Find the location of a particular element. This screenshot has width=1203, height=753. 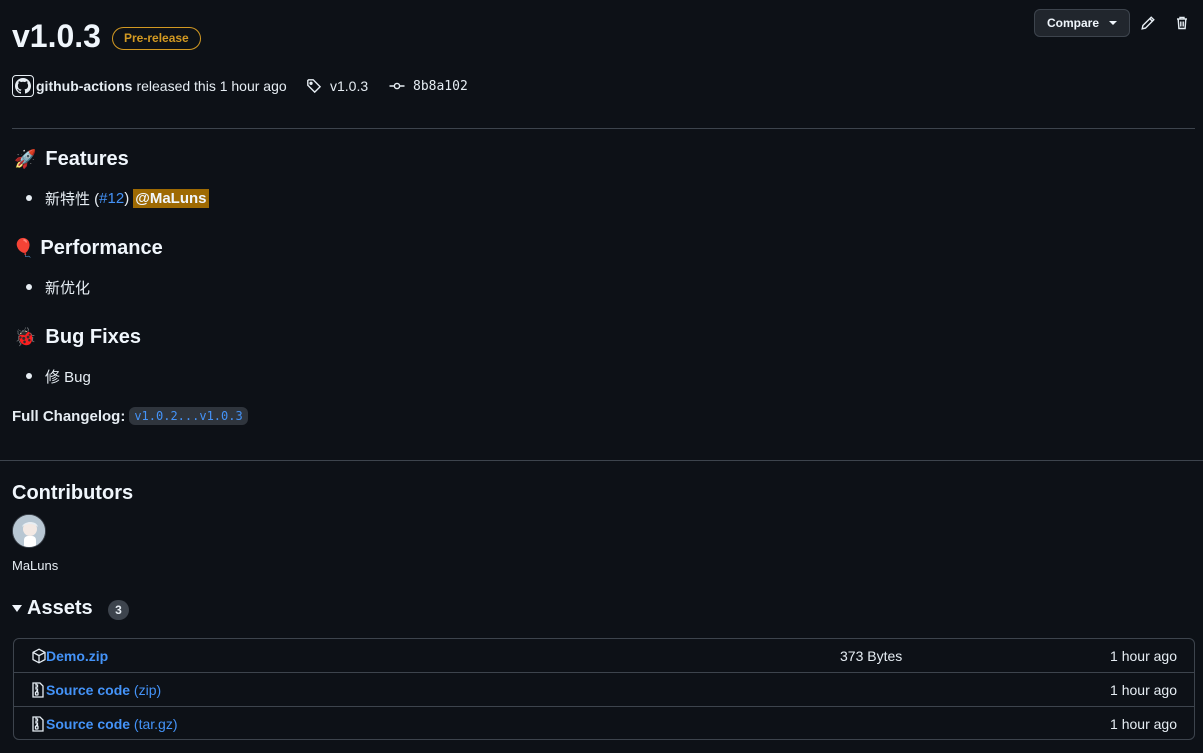

changelog-label: Full Changelog: is located at coordinates (69, 416).